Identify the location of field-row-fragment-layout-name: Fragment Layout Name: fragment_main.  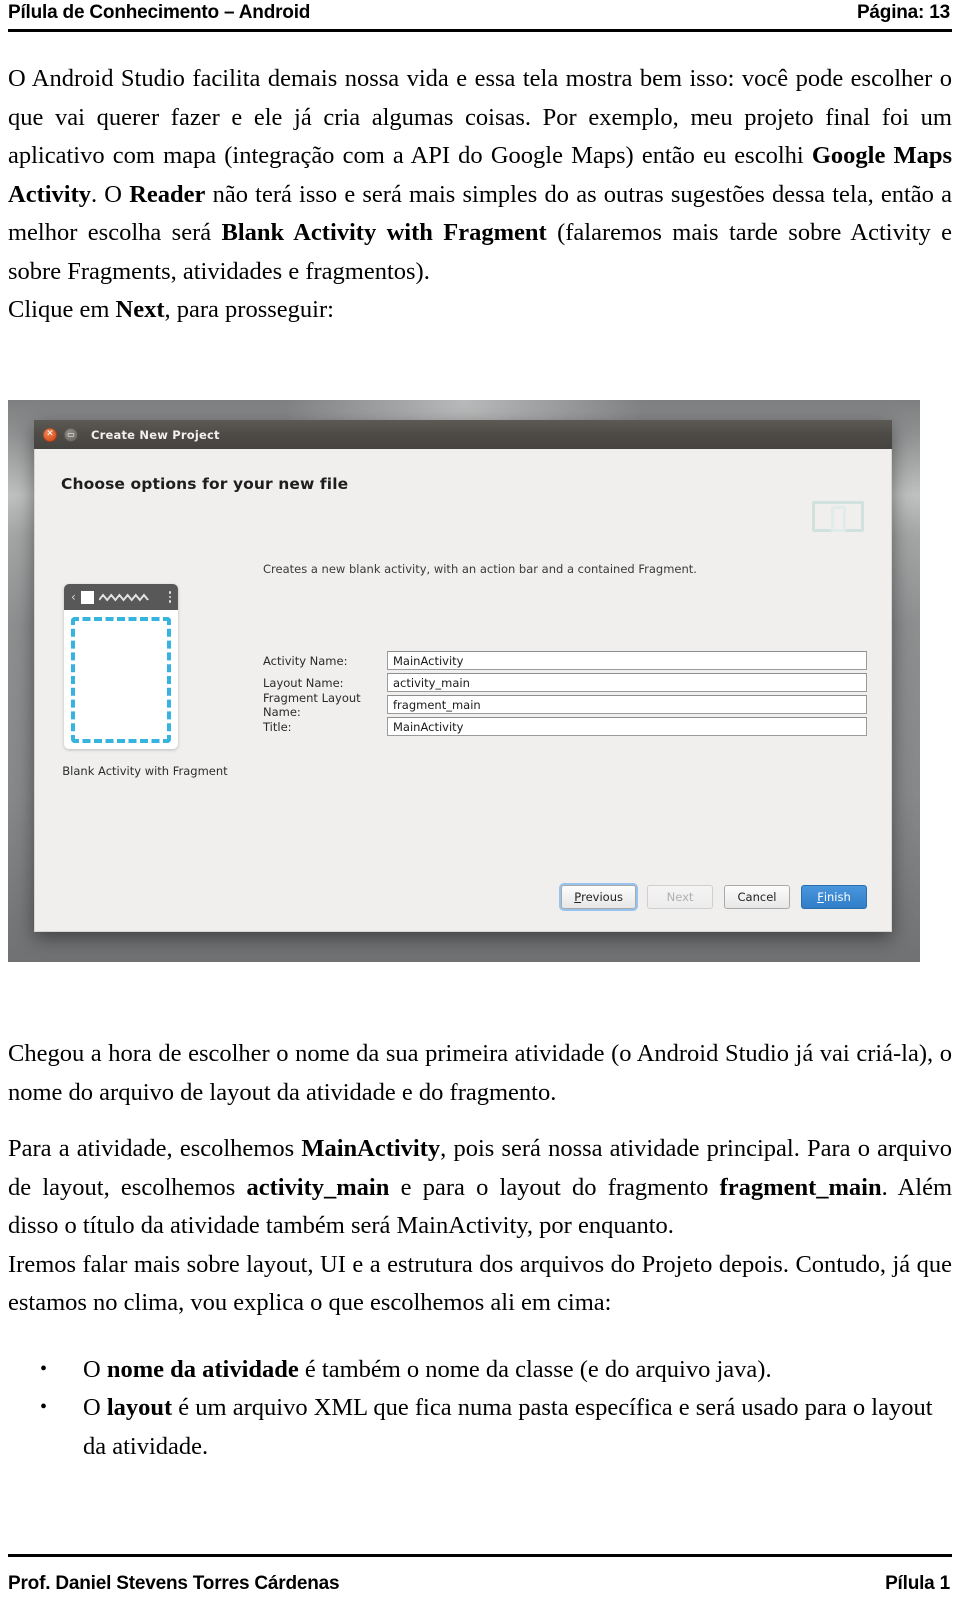
(565, 705).